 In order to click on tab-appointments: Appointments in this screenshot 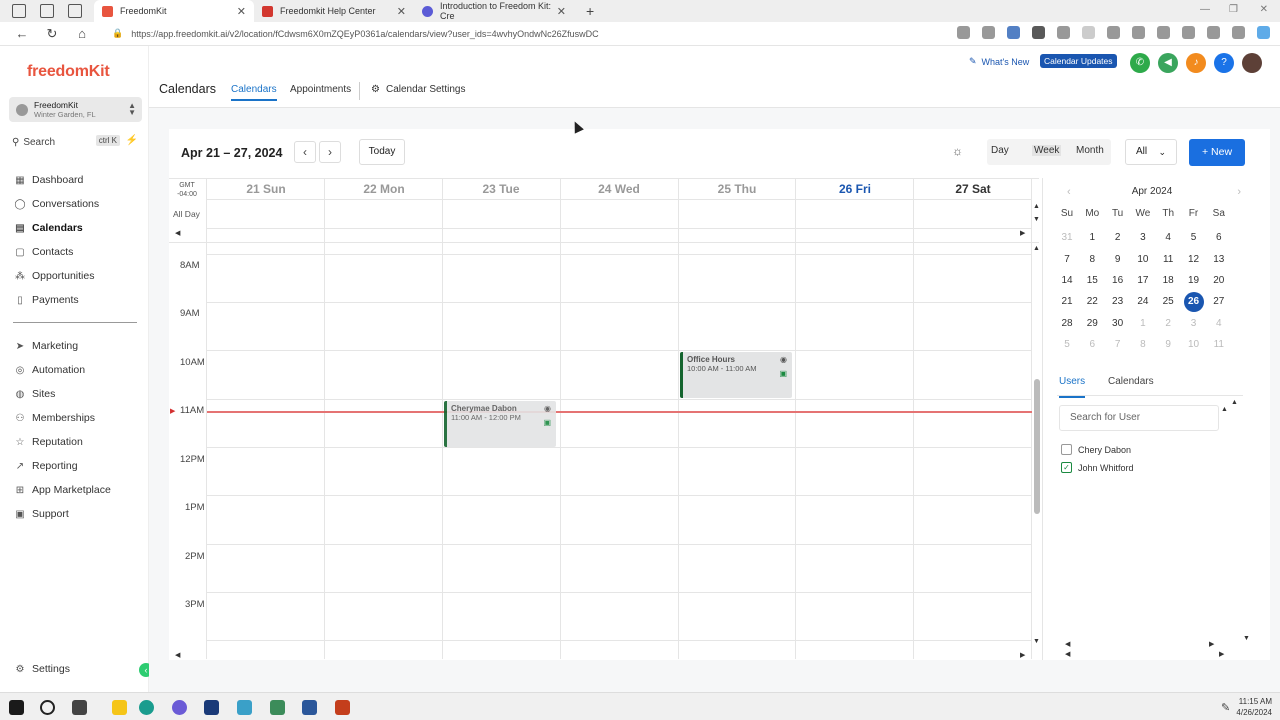, I will do `click(320, 89)`.